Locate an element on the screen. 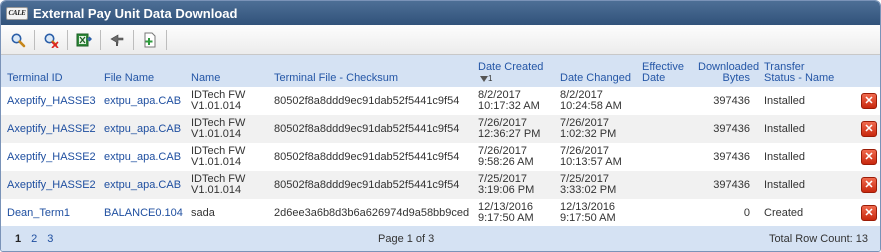 This screenshot has height=252, width=881. column-header-checksum: Terminal File - Checksum is located at coordinates (370, 71).